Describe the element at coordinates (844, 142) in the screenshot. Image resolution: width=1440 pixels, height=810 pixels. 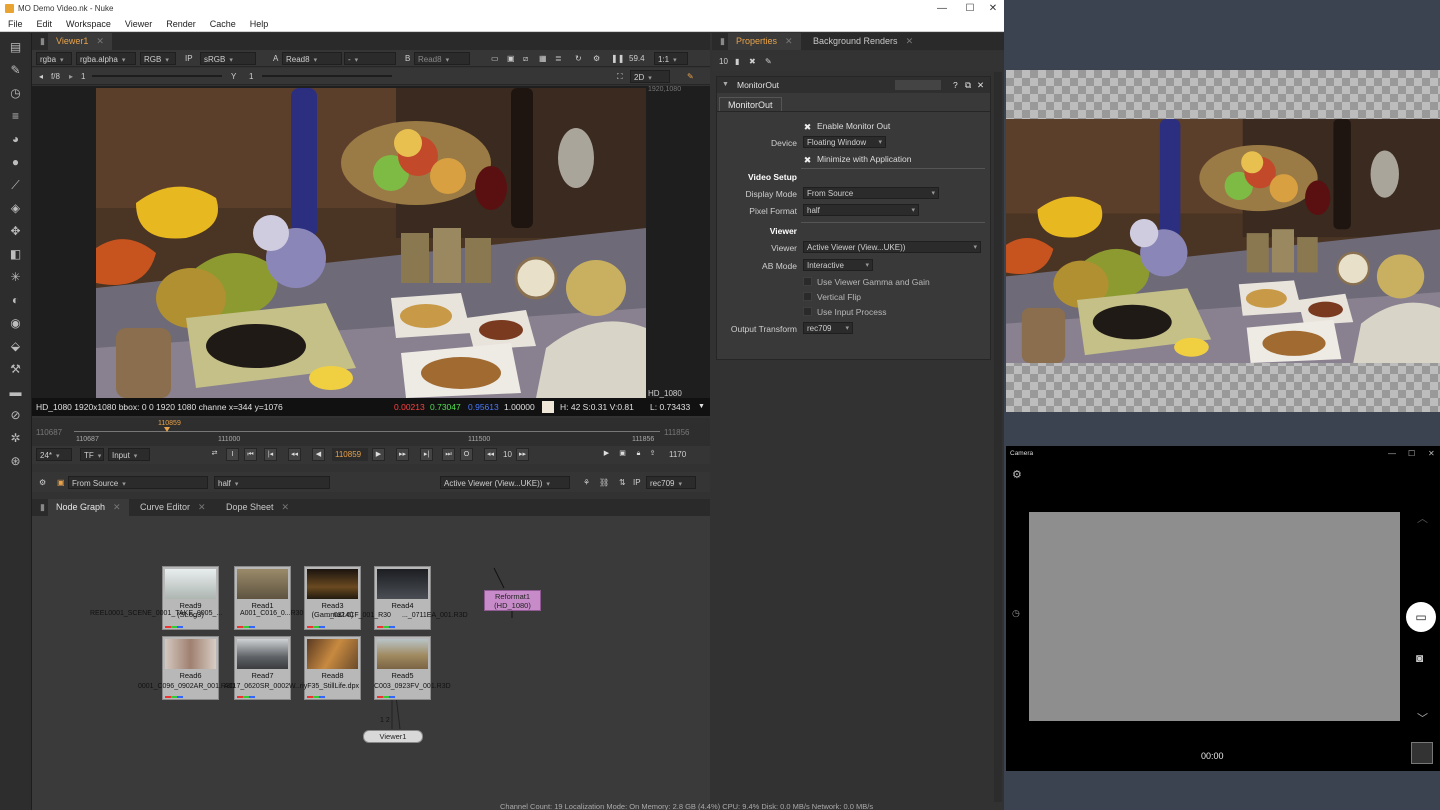
I see `device-dropdown: Floating Window ▾` at that location.